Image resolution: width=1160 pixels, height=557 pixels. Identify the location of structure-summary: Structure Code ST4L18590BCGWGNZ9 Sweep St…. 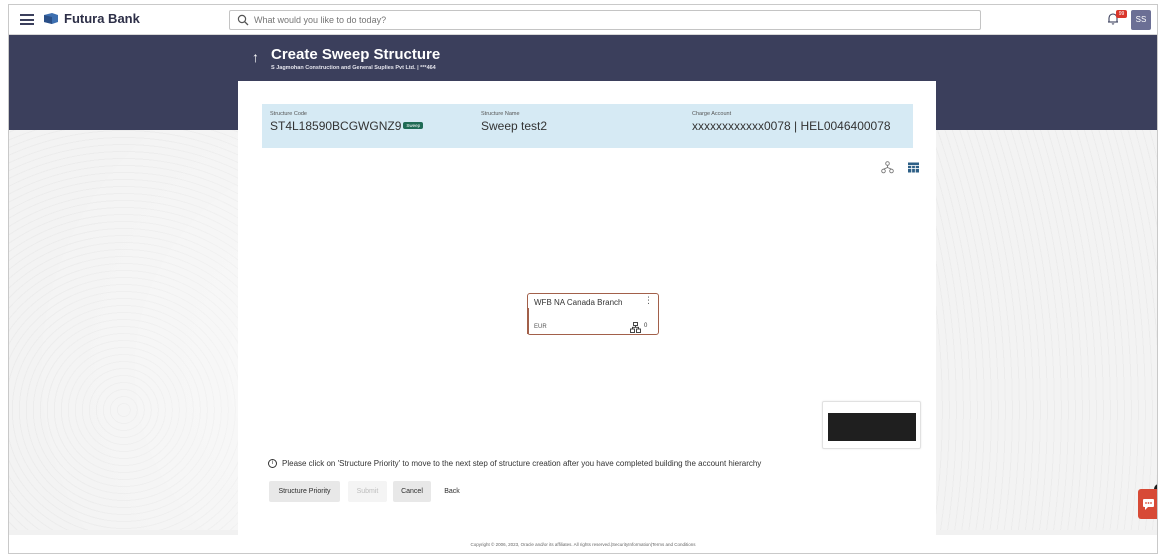
(587, 126).